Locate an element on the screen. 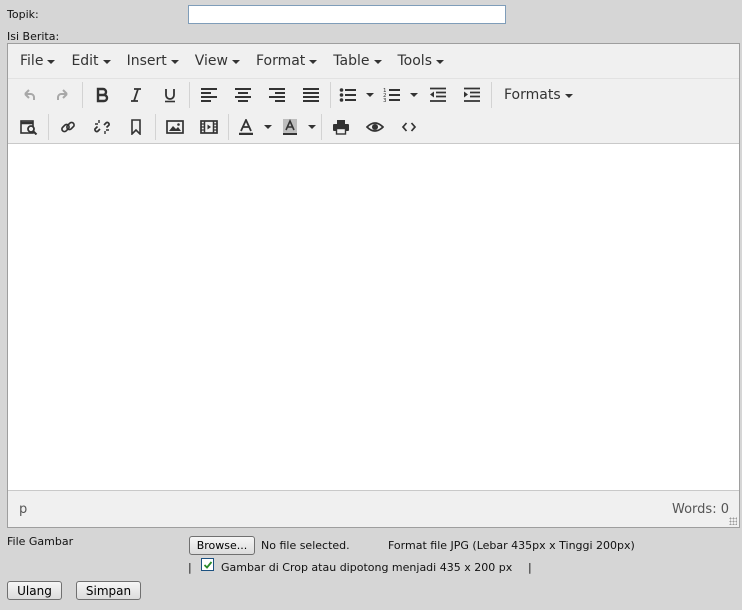 Image resolution: width=742 pixels, height=610 pixels. background-color-dropdown is located at coordinates (312, 127).